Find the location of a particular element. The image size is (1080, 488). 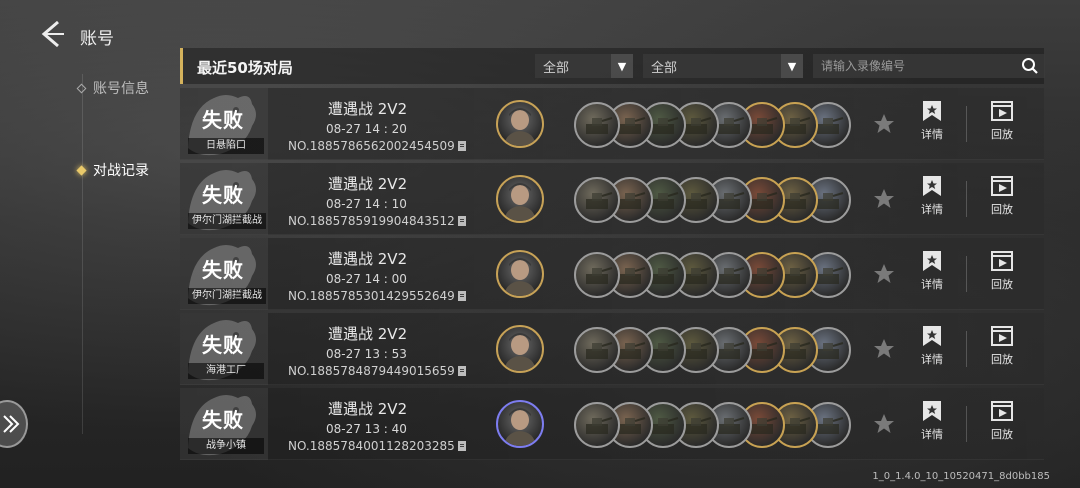

replay-number-text: NO.1885785919904843512 is located at coordinates (371, 221).